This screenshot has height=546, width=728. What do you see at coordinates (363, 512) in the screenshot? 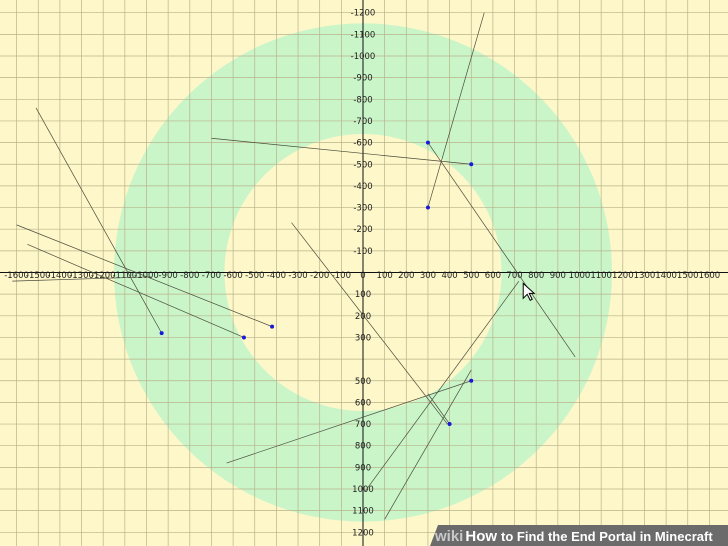
I see `y-tick-label: 1100` at bounding box center [363, 512].